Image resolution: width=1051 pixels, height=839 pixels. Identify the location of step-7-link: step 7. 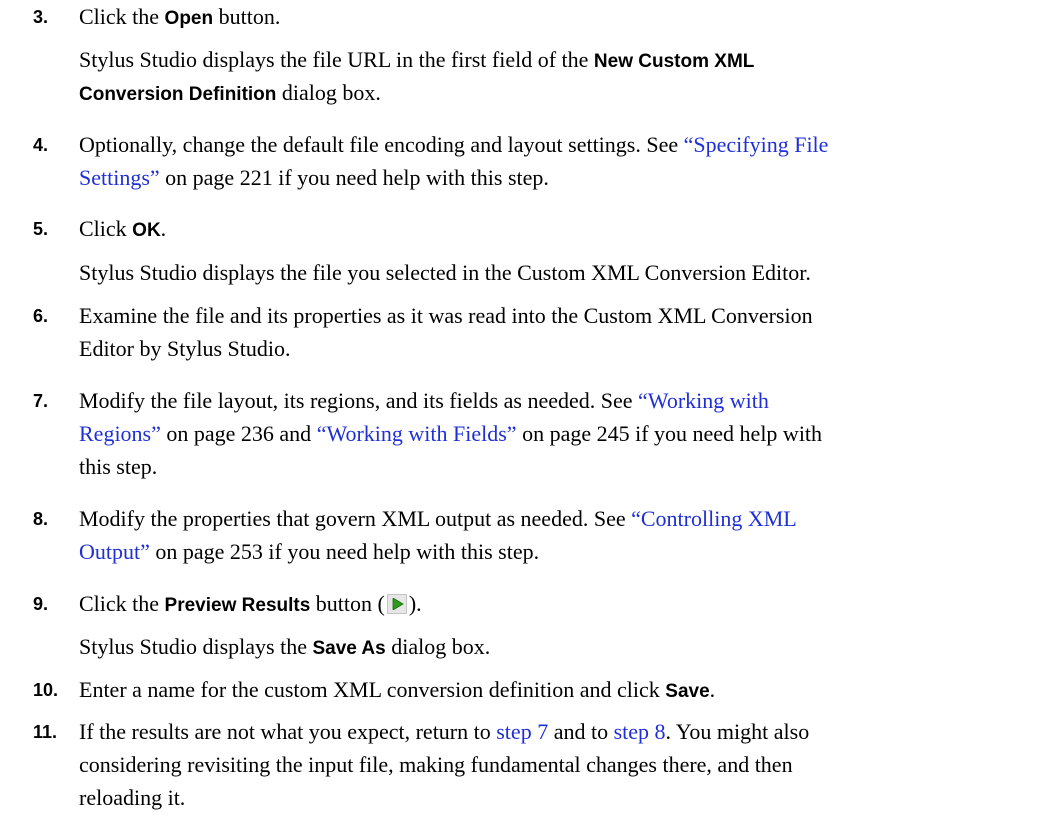
(522, 731).